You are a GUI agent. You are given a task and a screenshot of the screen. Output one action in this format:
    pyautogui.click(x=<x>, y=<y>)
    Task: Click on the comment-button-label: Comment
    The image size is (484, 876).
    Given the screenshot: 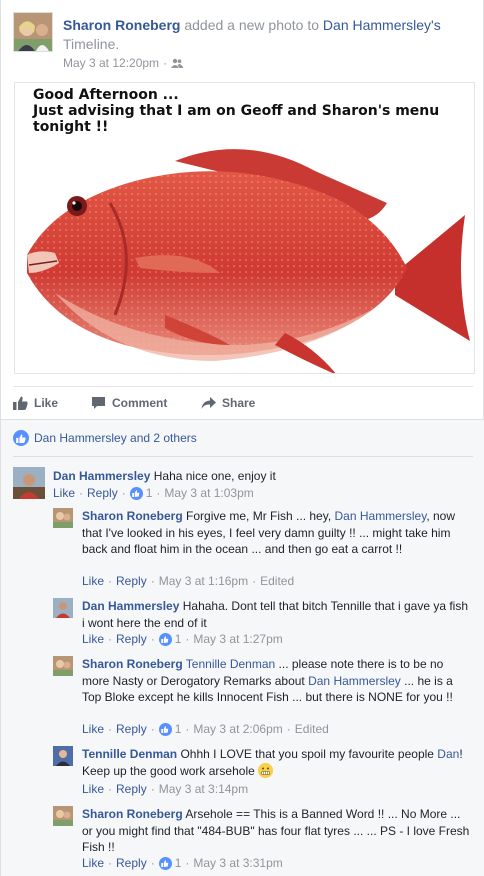 What is the action you would take?
    pyautogui.click(x=140, y=403)
    